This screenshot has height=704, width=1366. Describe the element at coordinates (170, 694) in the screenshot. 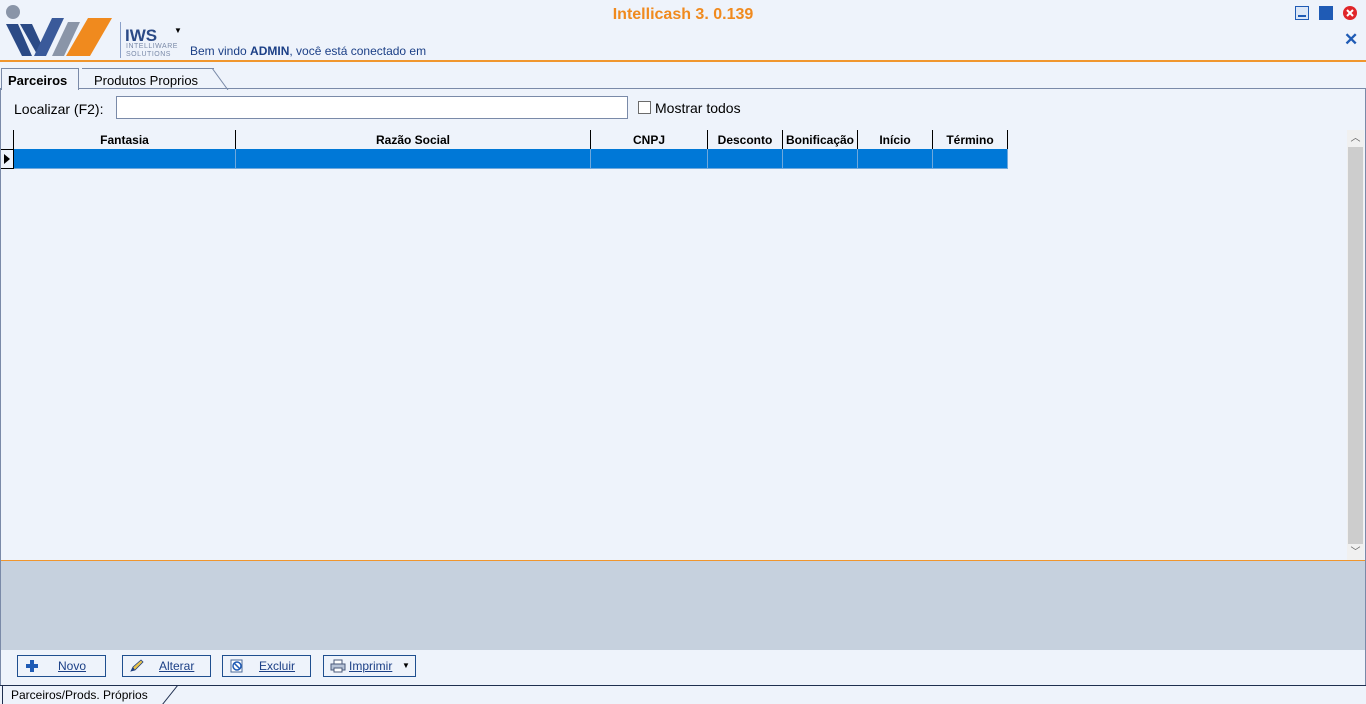

I see `status-tab-slant` at that location.